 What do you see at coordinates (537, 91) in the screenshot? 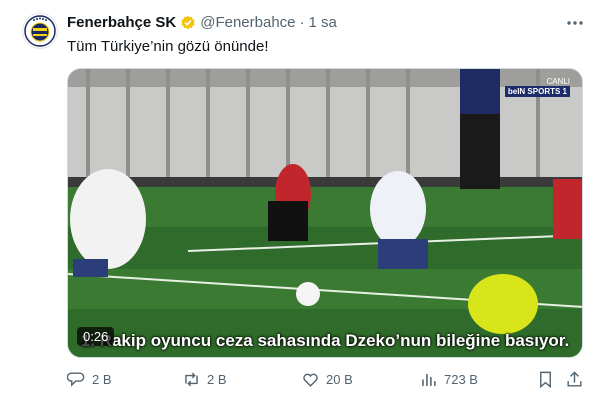
I see `channel-label: beIN SPORTS 1` at bounding box center [537, 91].